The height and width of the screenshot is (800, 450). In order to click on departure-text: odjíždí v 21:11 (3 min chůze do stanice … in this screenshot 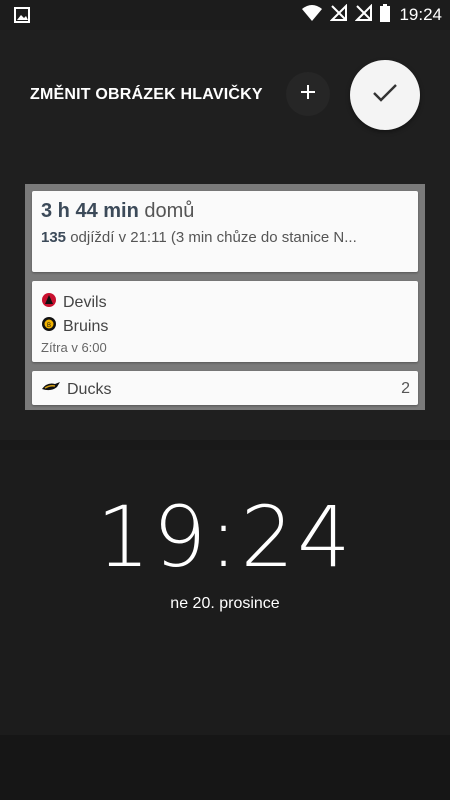, I will do `click(213, 237)`.